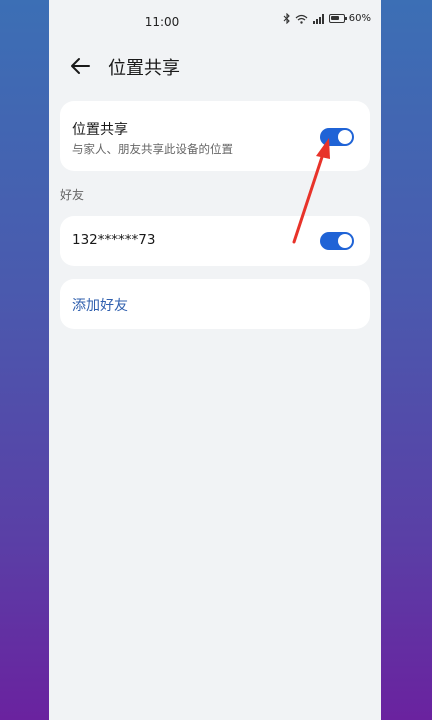  Describe the element at coordinates (144, 68) in the screenshot. I see `page-title: 位置共享` at that location.